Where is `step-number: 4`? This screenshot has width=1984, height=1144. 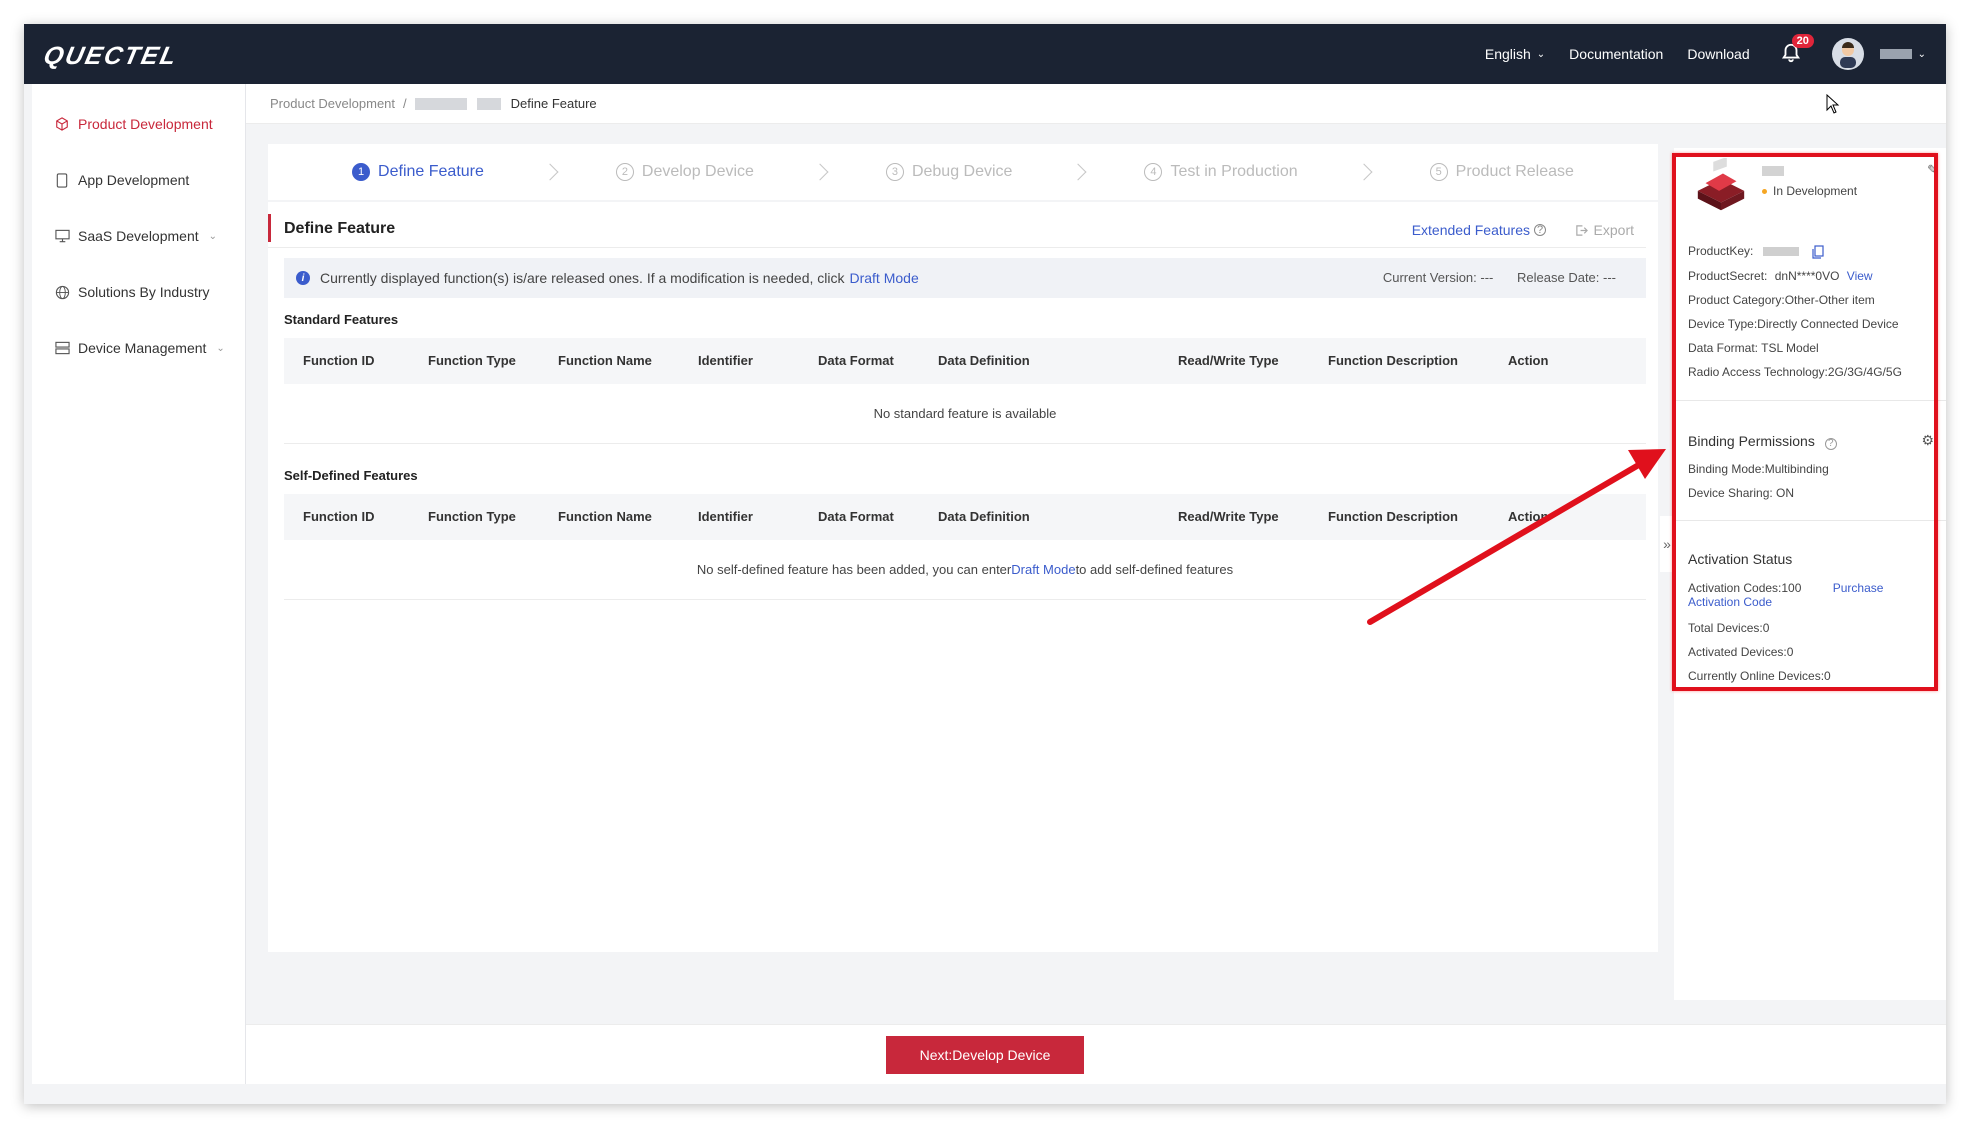
step-number: 4 is located at coordinates (1153, 172).